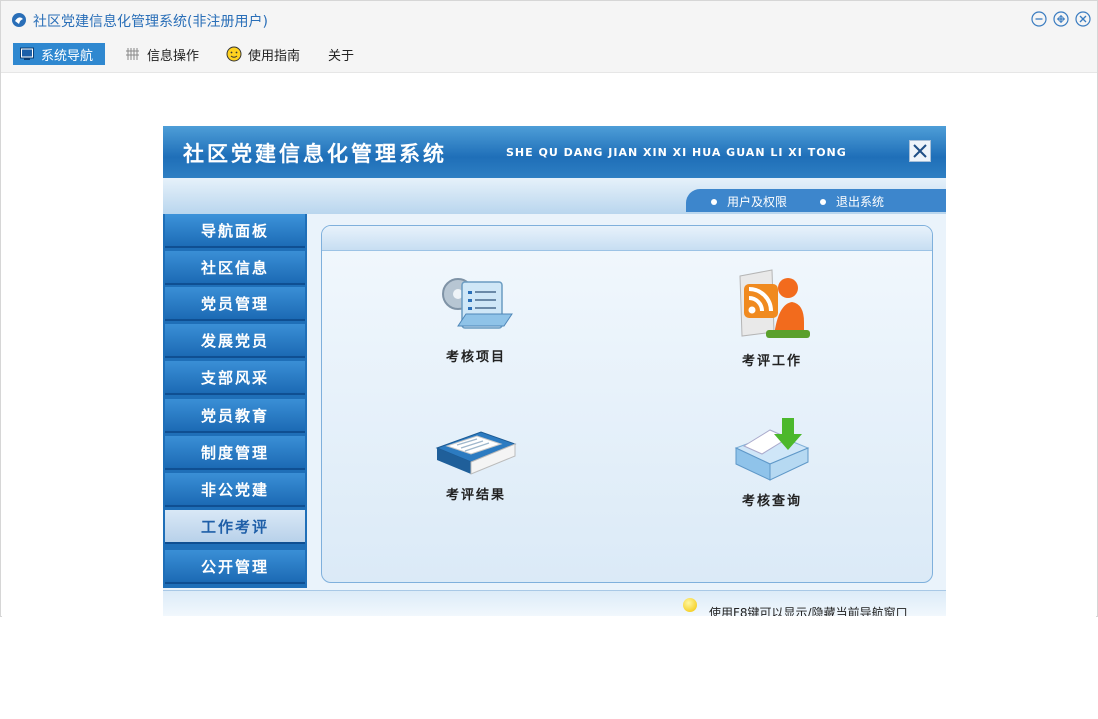  What do you see at coordinates (771, 361) in the screenshot?
I see `tile-label: 考评工作` at bounding box center [771, 361].